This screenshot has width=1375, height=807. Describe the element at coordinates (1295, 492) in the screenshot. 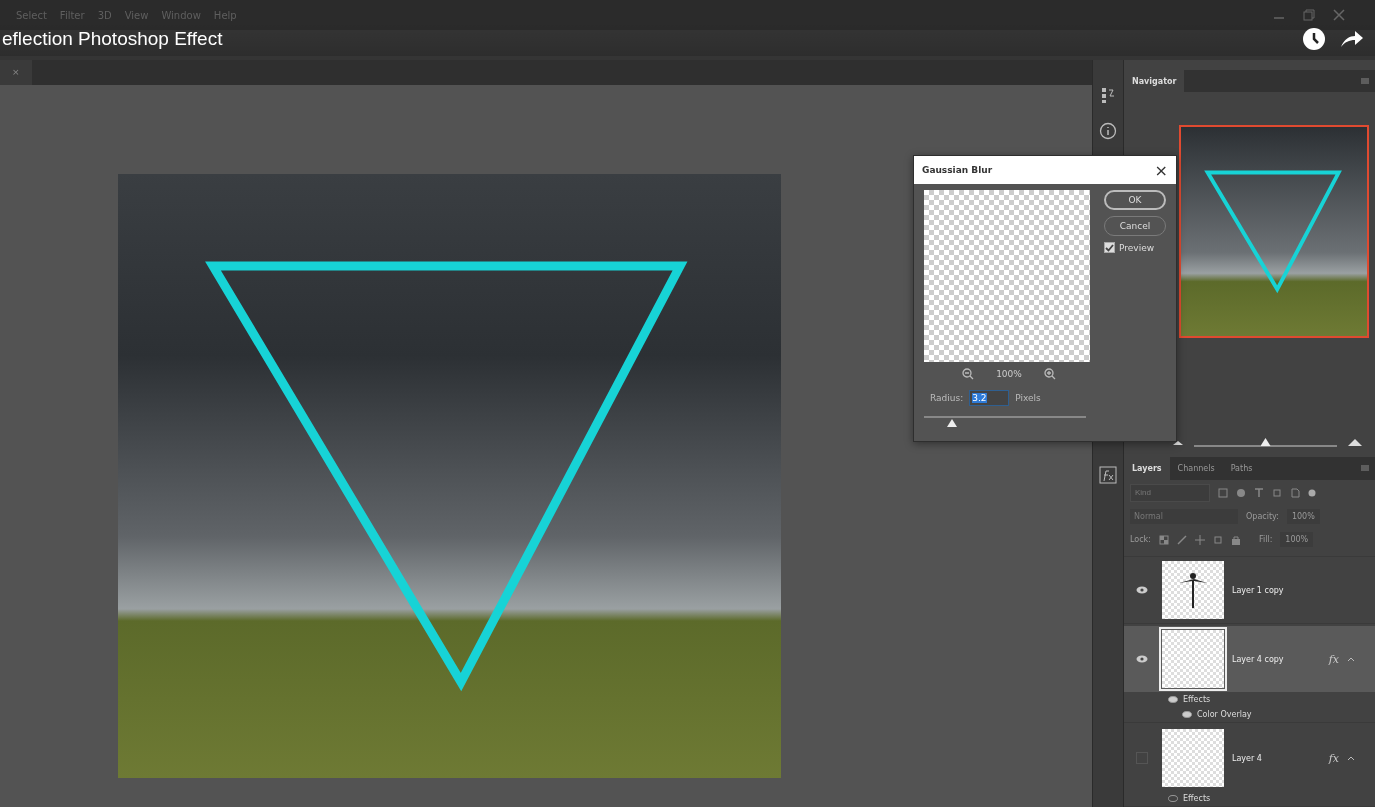

I see `smart-object-filter-icon` at that location.